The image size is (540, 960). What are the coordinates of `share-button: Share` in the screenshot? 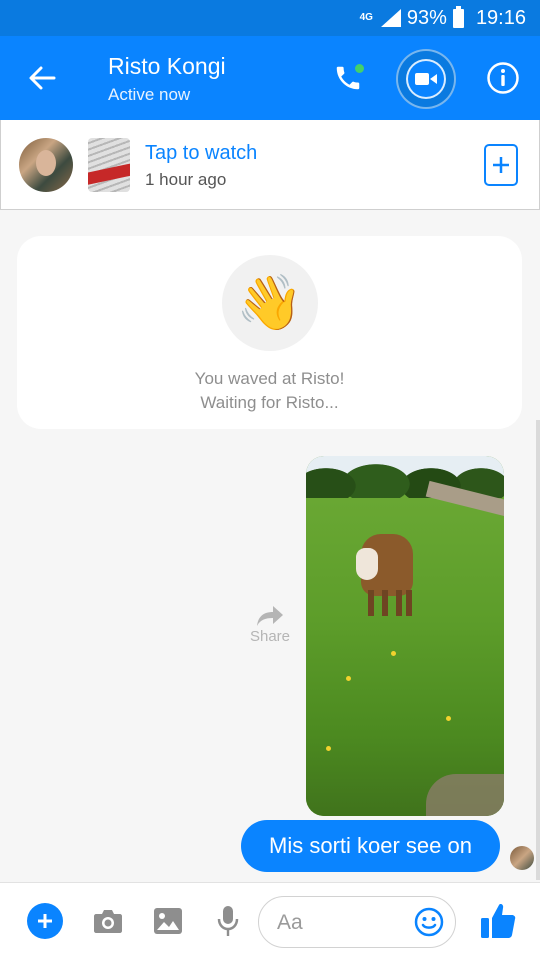 It's located at (270, 632).